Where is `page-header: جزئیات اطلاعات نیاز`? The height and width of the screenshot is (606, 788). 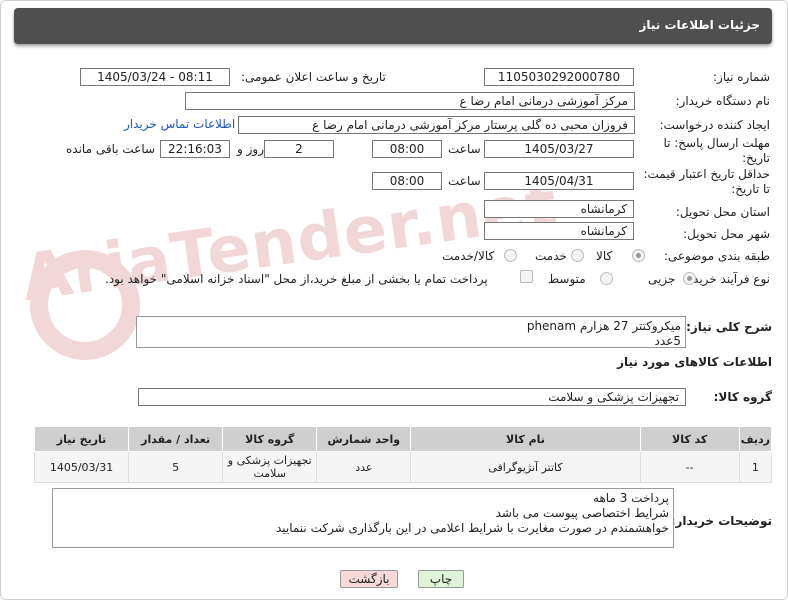 page-header: جزئیات اطلاعات نیاز is located at coordinates (393, 26).